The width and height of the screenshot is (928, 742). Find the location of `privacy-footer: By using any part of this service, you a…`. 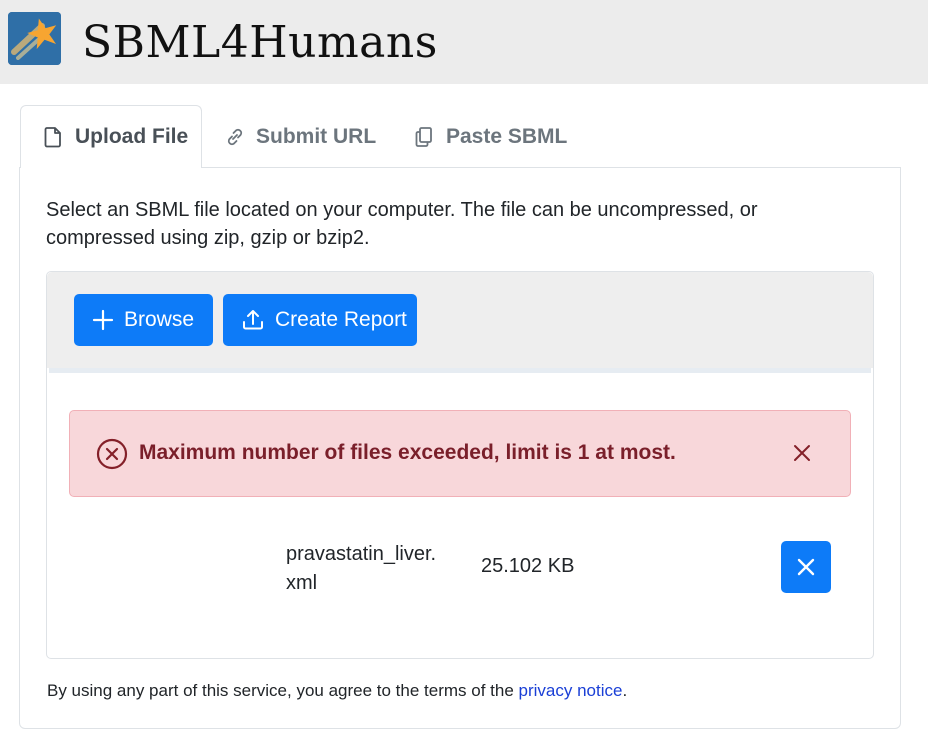

privacy-footer: By using any part of this service, you a… is located at coordinates (337, 691).